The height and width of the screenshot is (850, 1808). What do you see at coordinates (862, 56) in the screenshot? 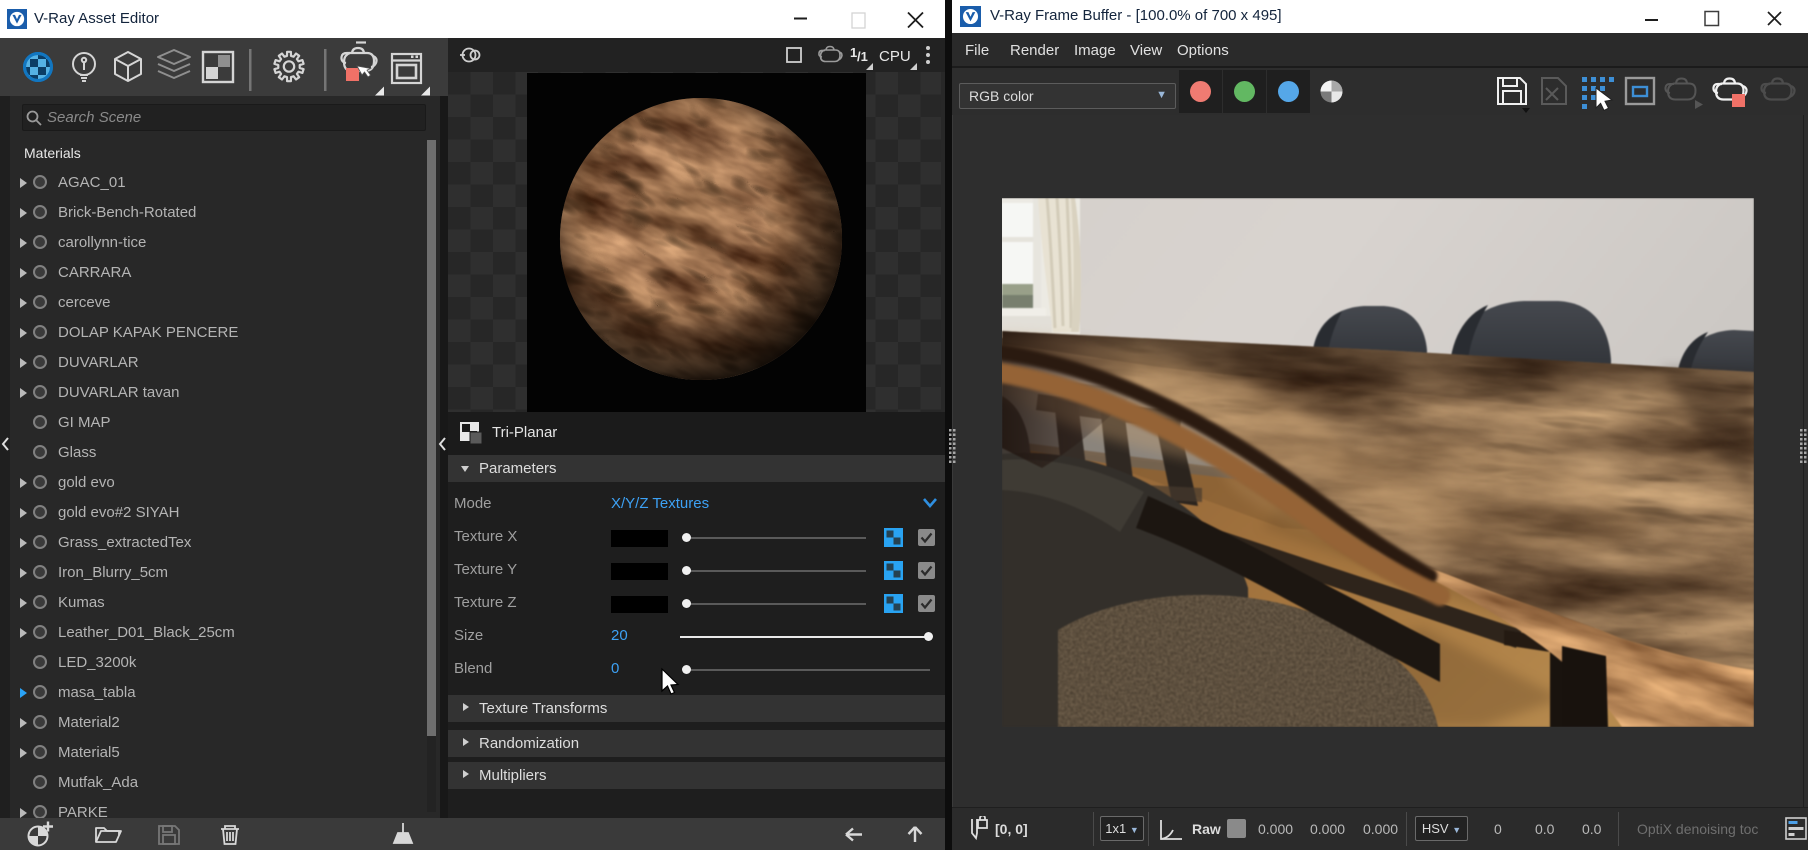
I see `svg-text: /1` at bounding box center [862, 56].